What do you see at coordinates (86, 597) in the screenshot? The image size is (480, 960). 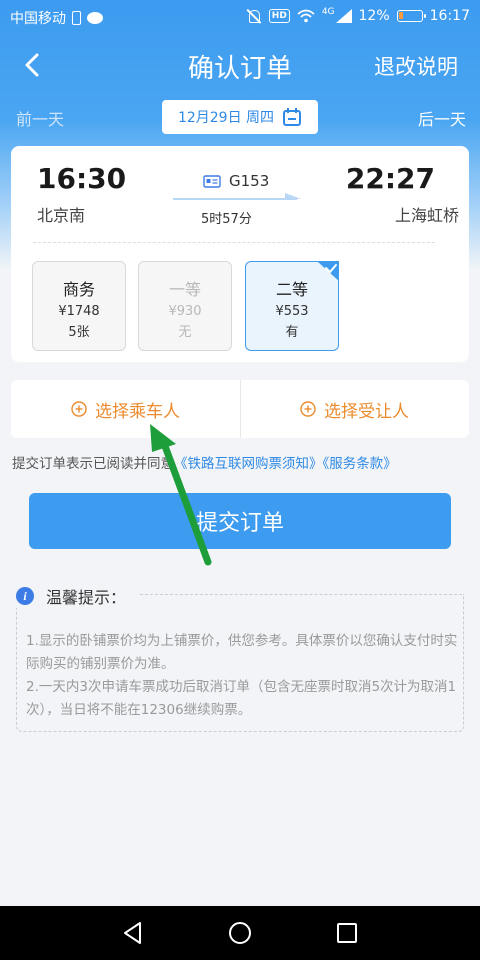 I see `tips-title: 温馨提示：` at bounding box center [86, 597].